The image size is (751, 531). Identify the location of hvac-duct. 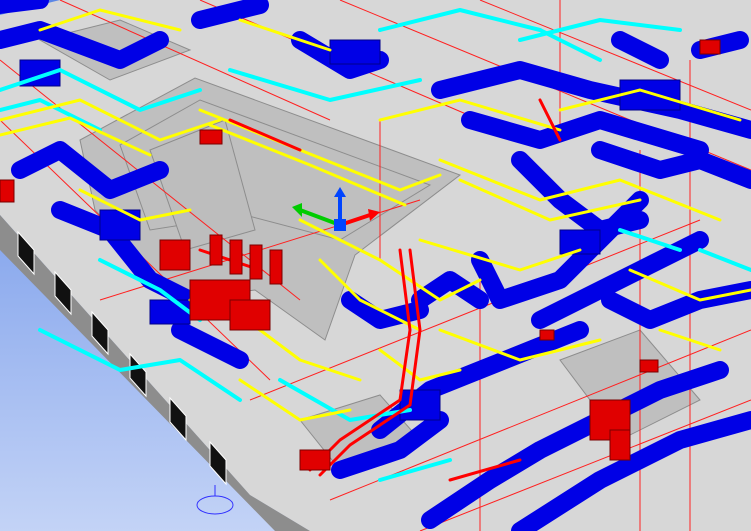
(24, 7).